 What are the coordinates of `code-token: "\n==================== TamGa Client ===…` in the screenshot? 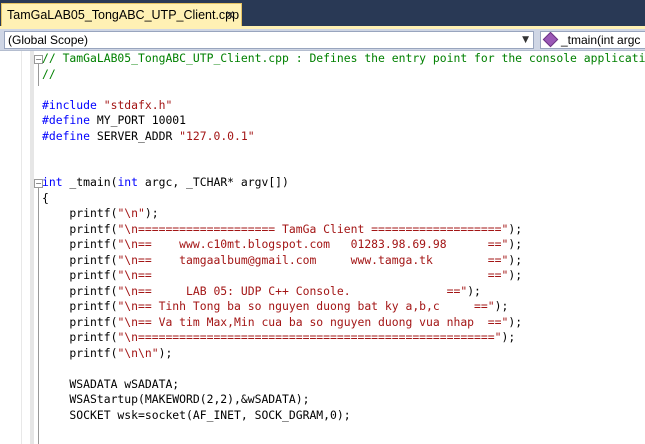 It's located at (313, 228).